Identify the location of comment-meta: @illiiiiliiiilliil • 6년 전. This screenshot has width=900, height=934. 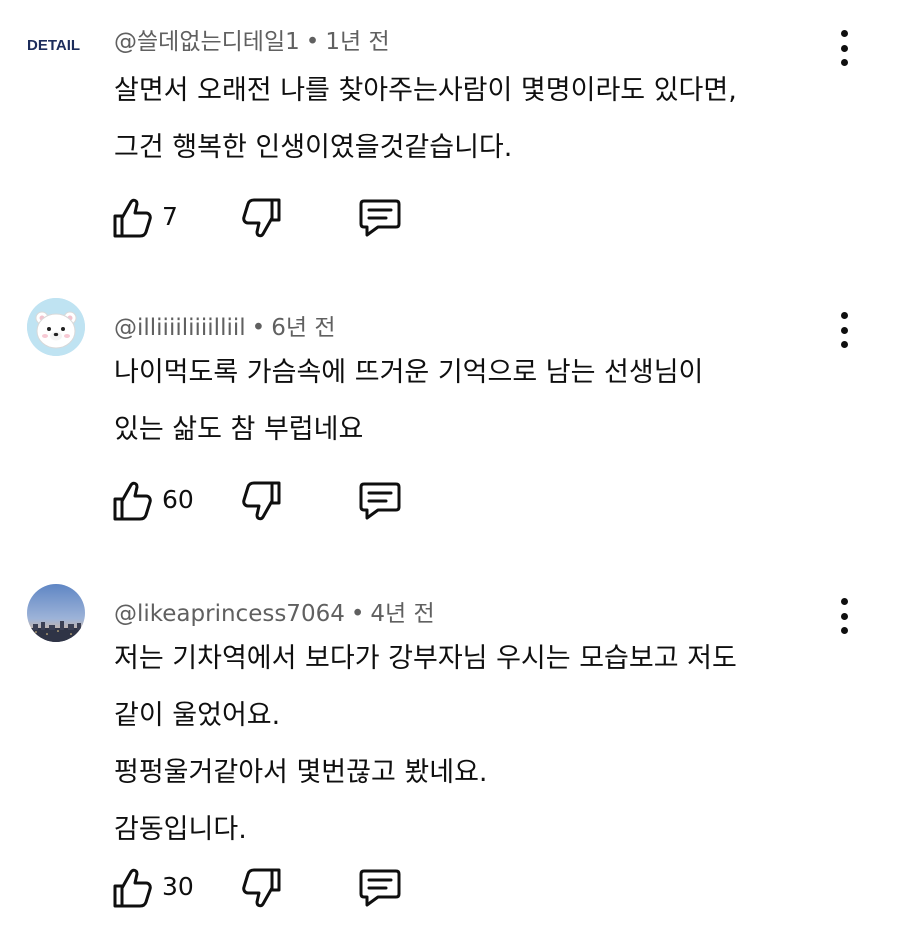
(224, 325).